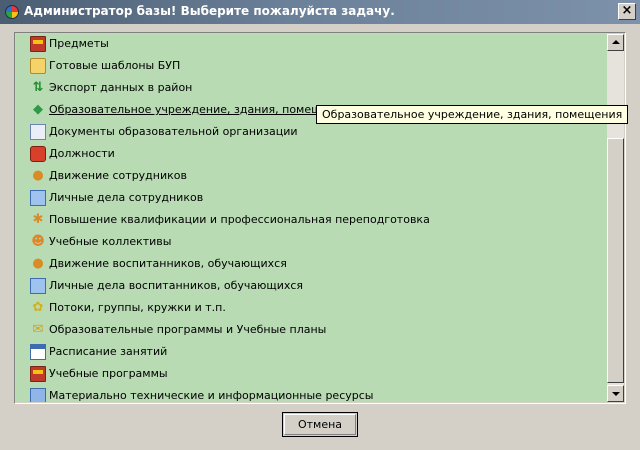 The height and width of the screenshot is (450, 640). What do you see at coordinates (308, 353) in the screenshot?
I see `task-list-item: Расписание занятий` at bounding box center [308, 353].